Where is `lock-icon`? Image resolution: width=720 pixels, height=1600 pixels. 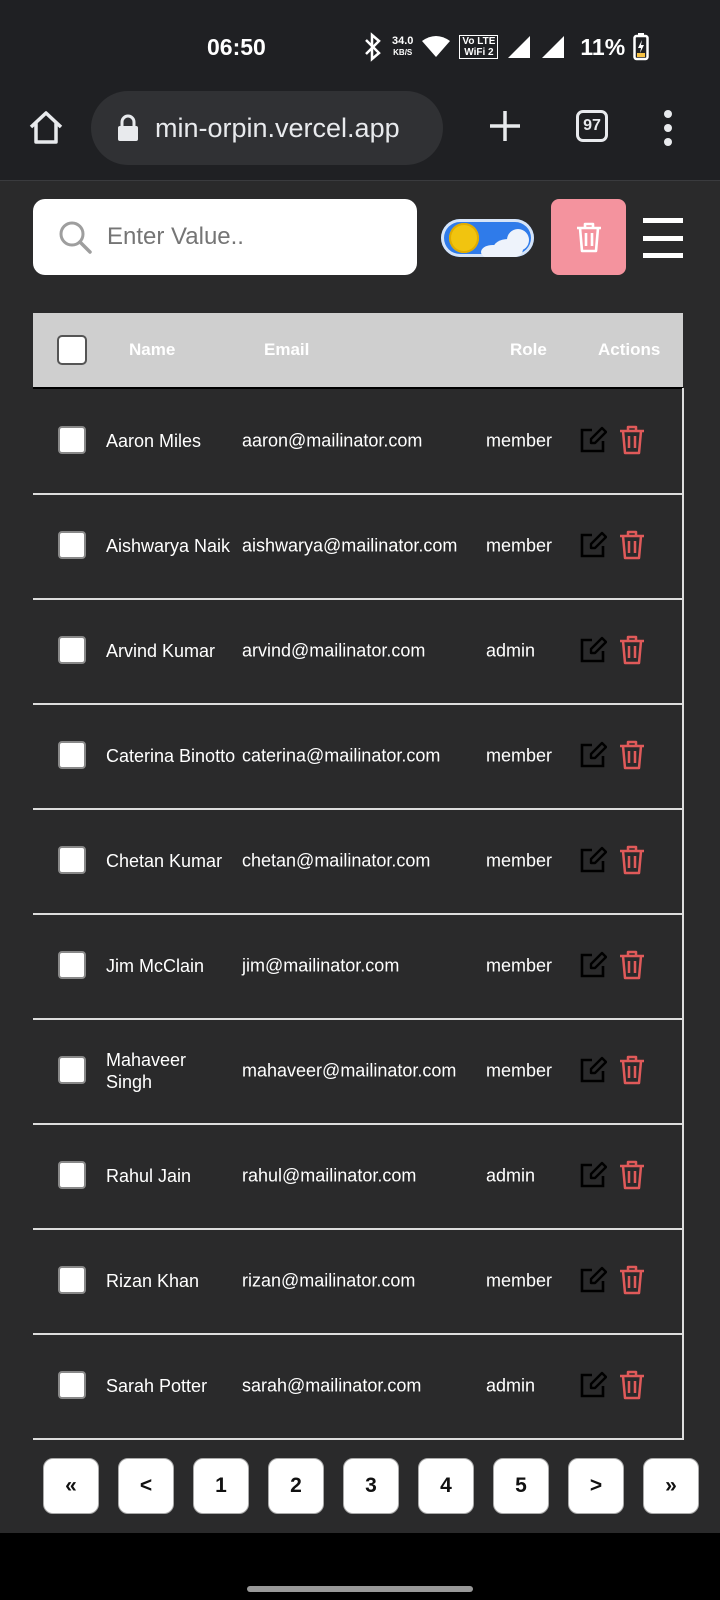 lock-icon is located at coordinates (128, 127).